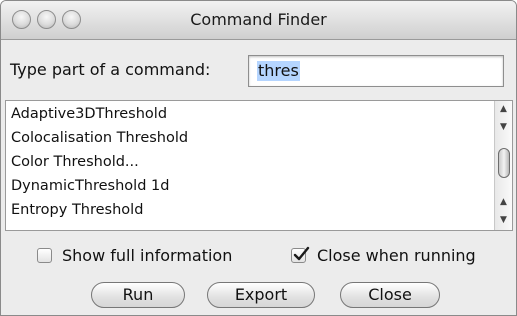 The width and height of the screenshot is (517, 316). I want to click on close-button: Close, so click(390, 295).